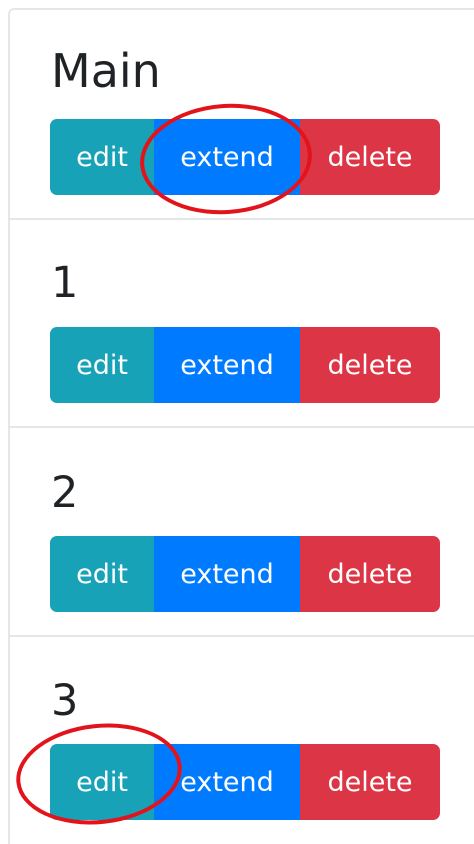 The width and height of the screenshot is (474, 844). I want to click on button-group-2: edit extend delete, so click(245, 574).